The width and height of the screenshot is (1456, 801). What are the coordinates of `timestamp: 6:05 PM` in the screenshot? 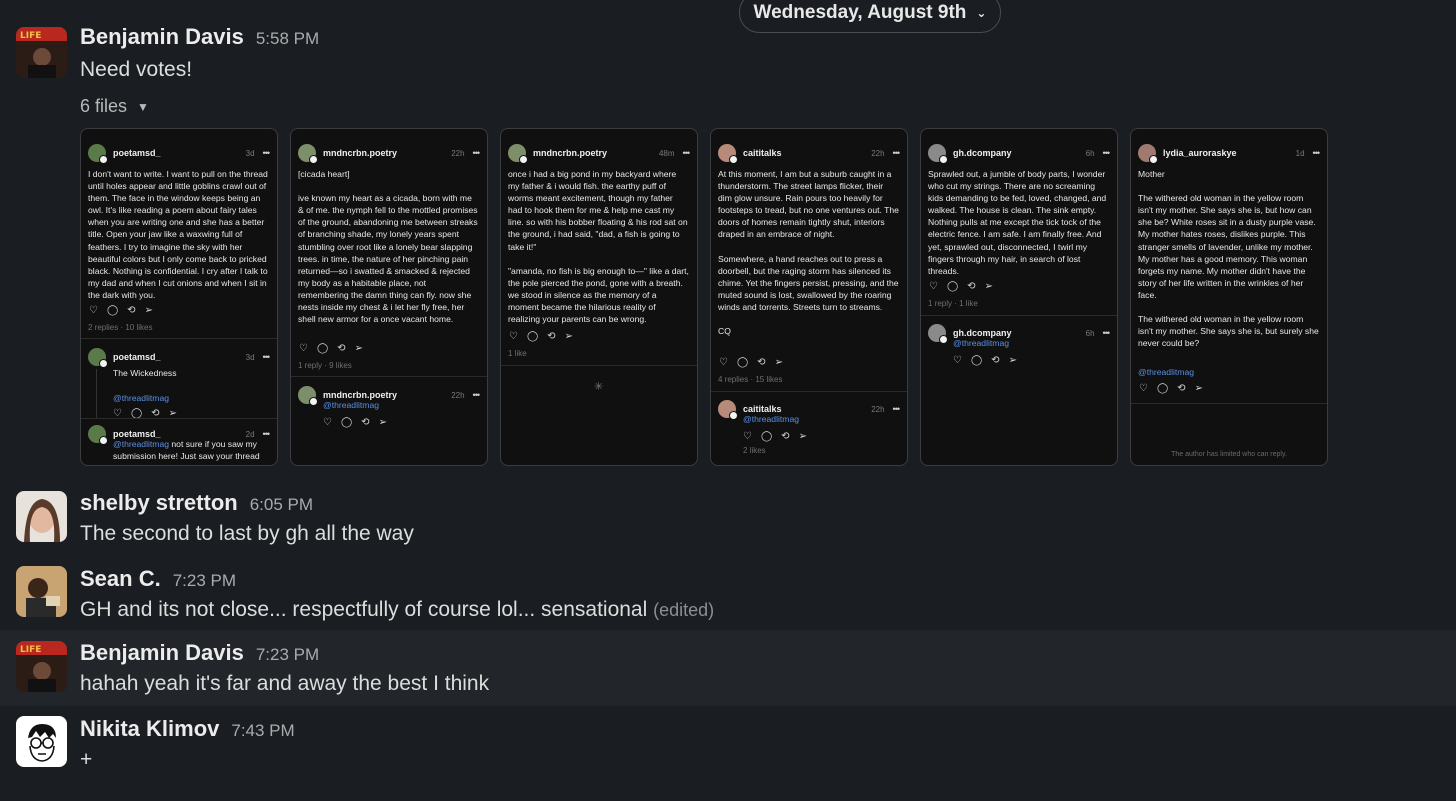 It's located at (281, 505).